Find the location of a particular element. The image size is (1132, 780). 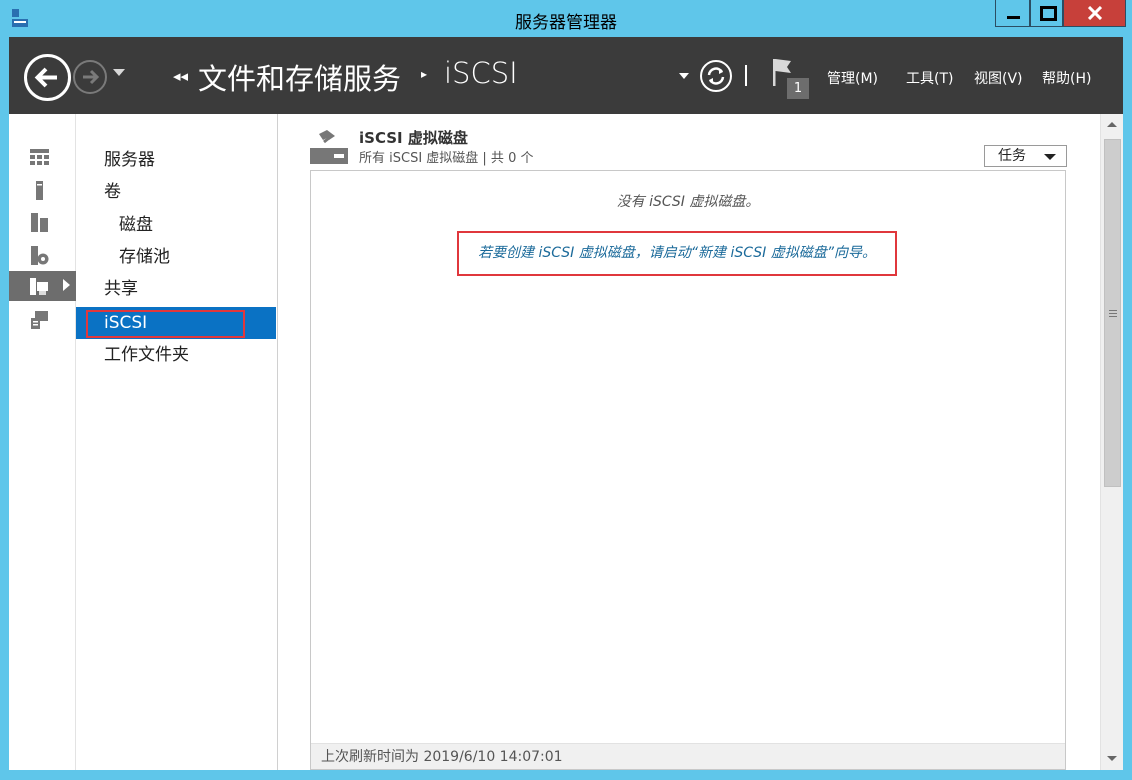

section-title: iSCSI 虚拟磁盘 is located at coordinates (413, 138).